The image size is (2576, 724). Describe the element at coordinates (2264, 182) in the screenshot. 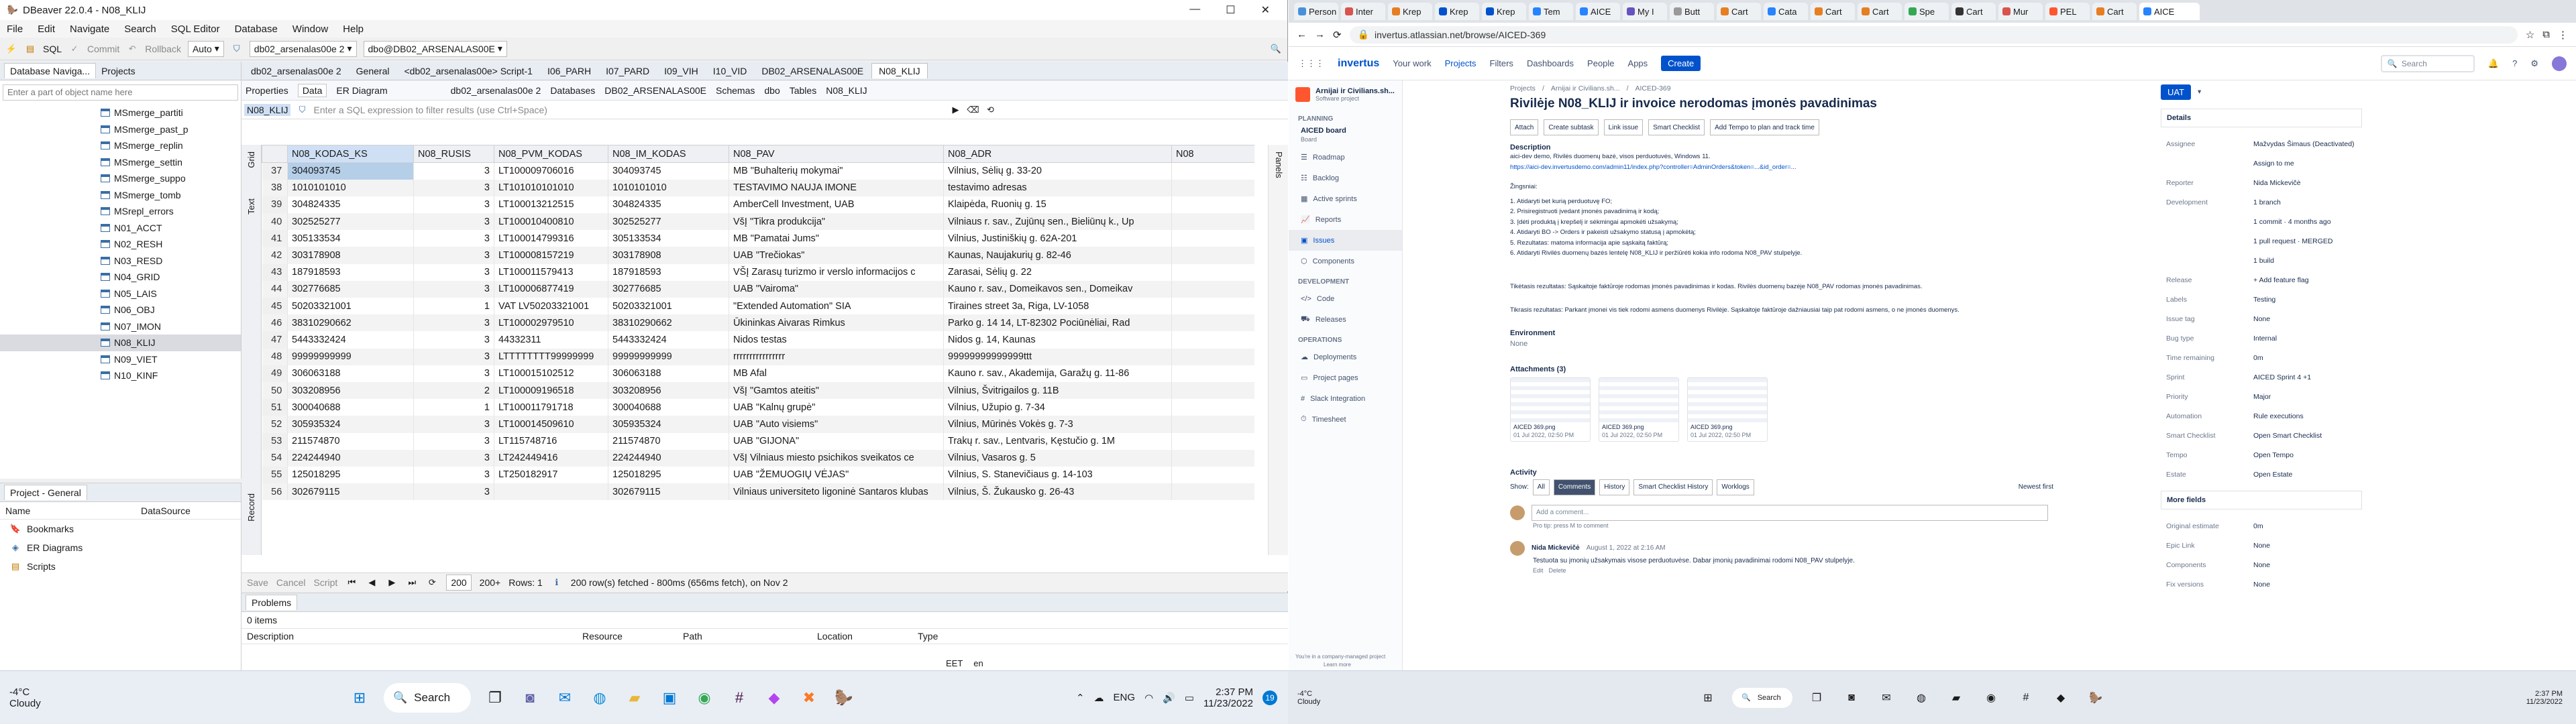

I see `detail-row: Reporter Nida Mickevičė` at that location.